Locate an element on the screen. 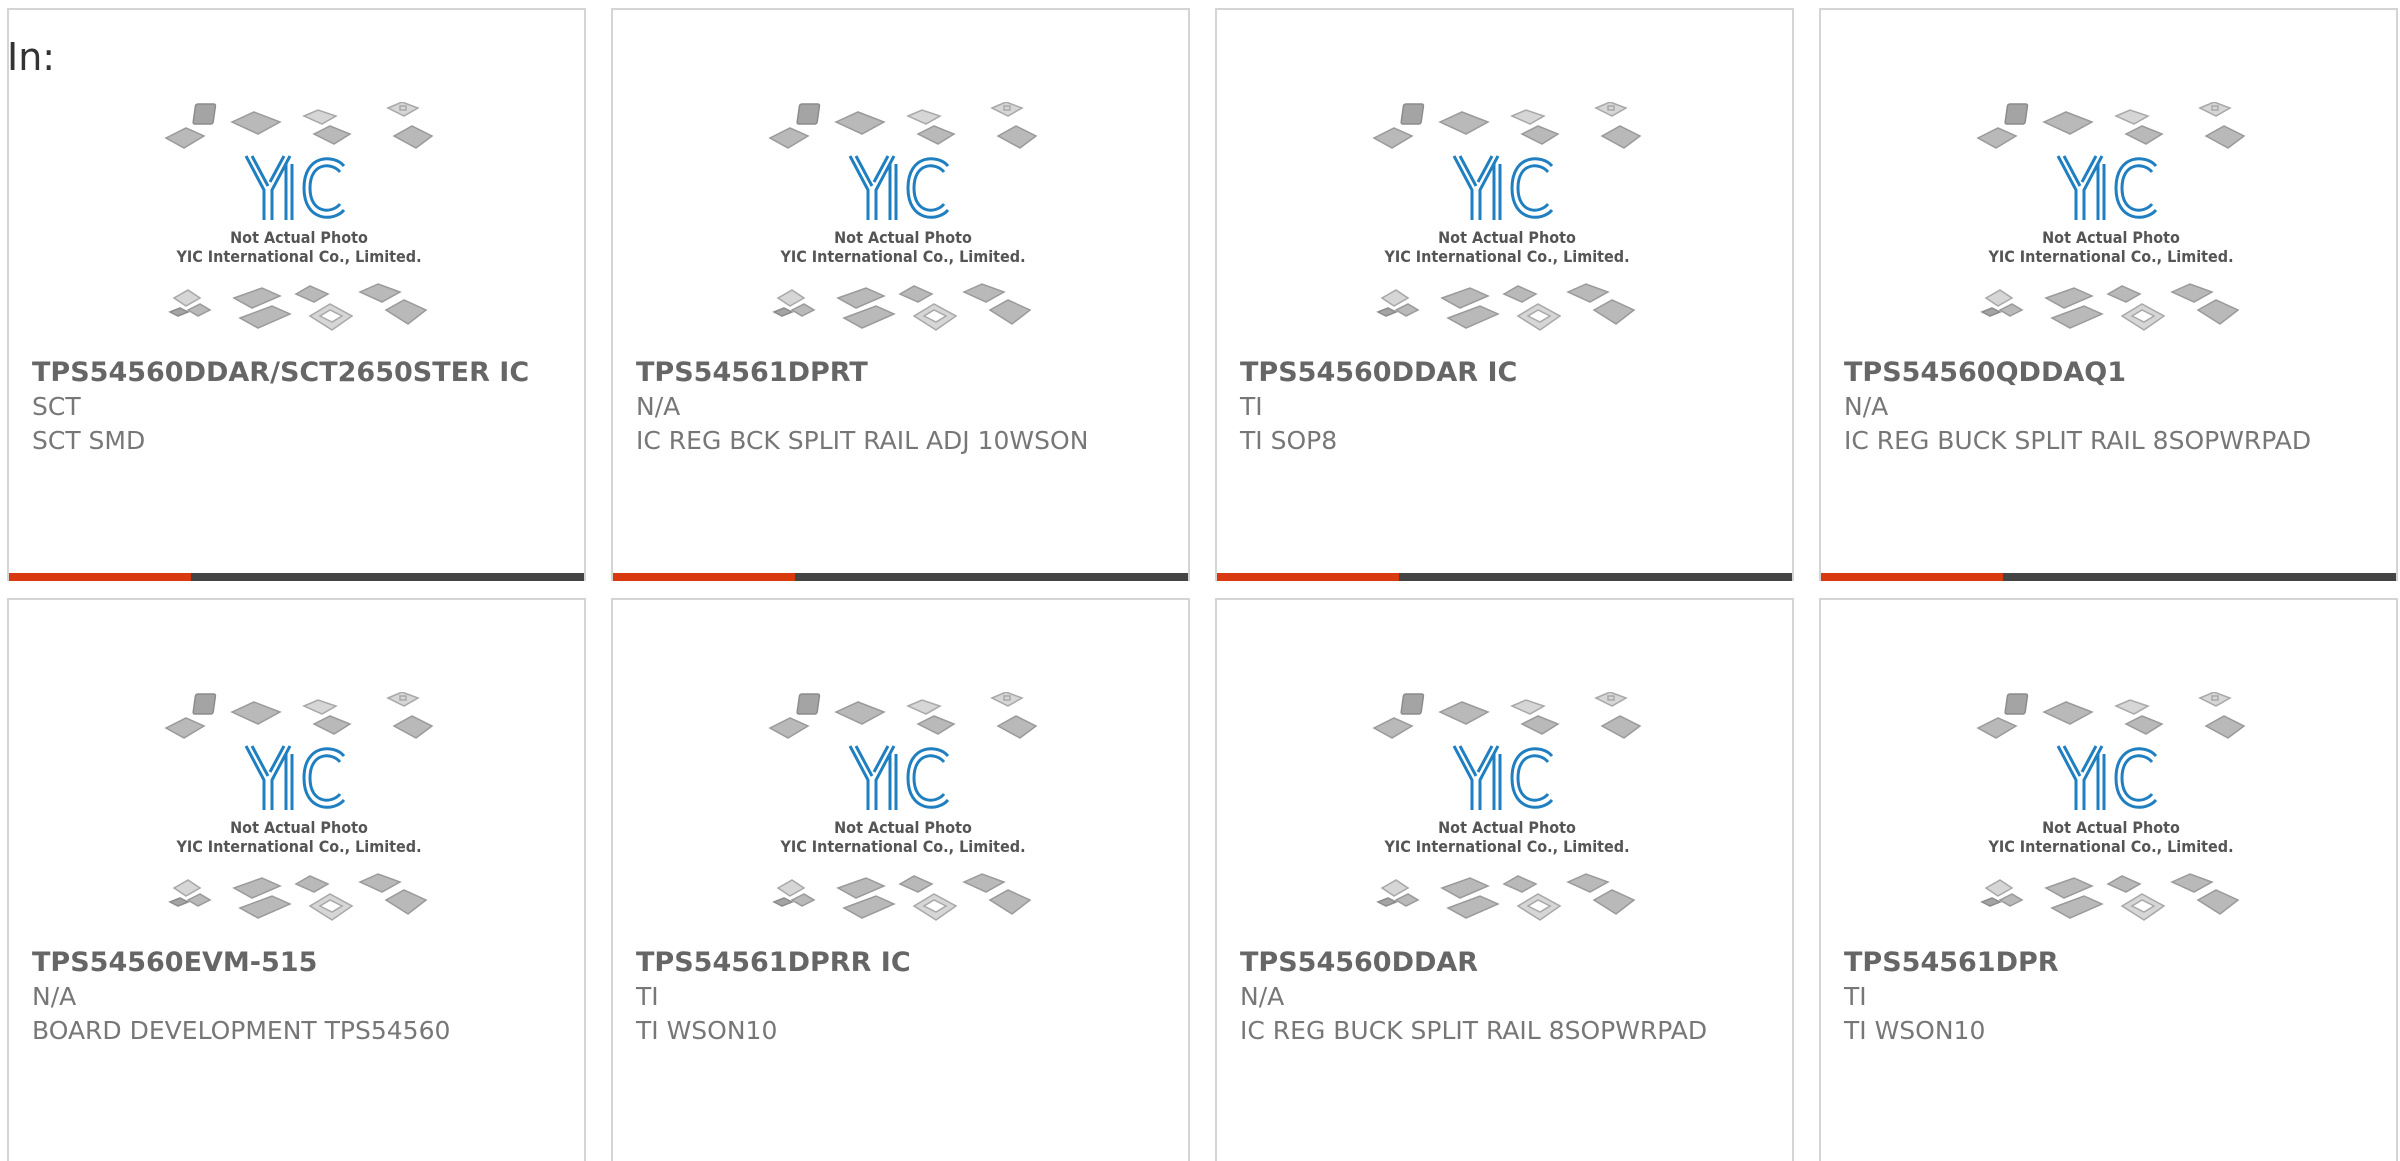  product-description: TI SOP8 is located at coordinates (1289, 440).